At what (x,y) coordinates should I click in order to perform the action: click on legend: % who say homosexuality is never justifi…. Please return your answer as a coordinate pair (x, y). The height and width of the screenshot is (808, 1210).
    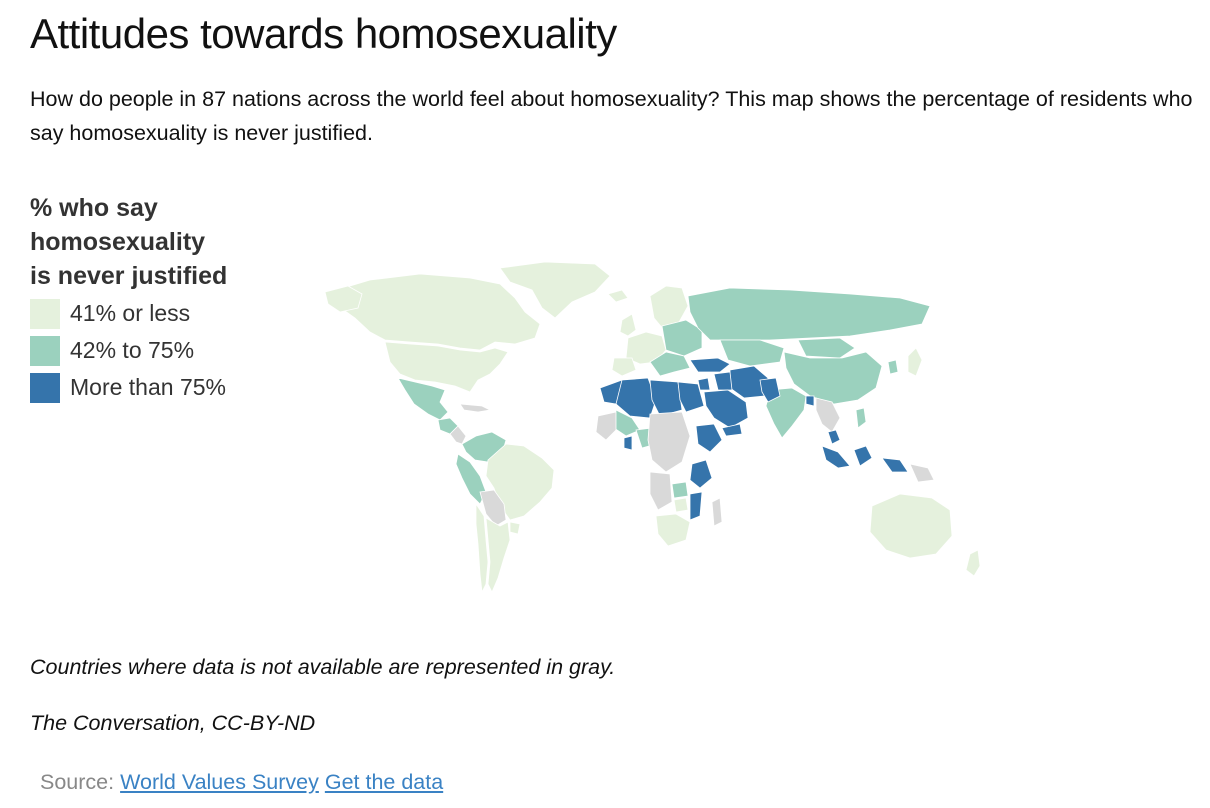
    Looking at the image, I should click on (150, 298).